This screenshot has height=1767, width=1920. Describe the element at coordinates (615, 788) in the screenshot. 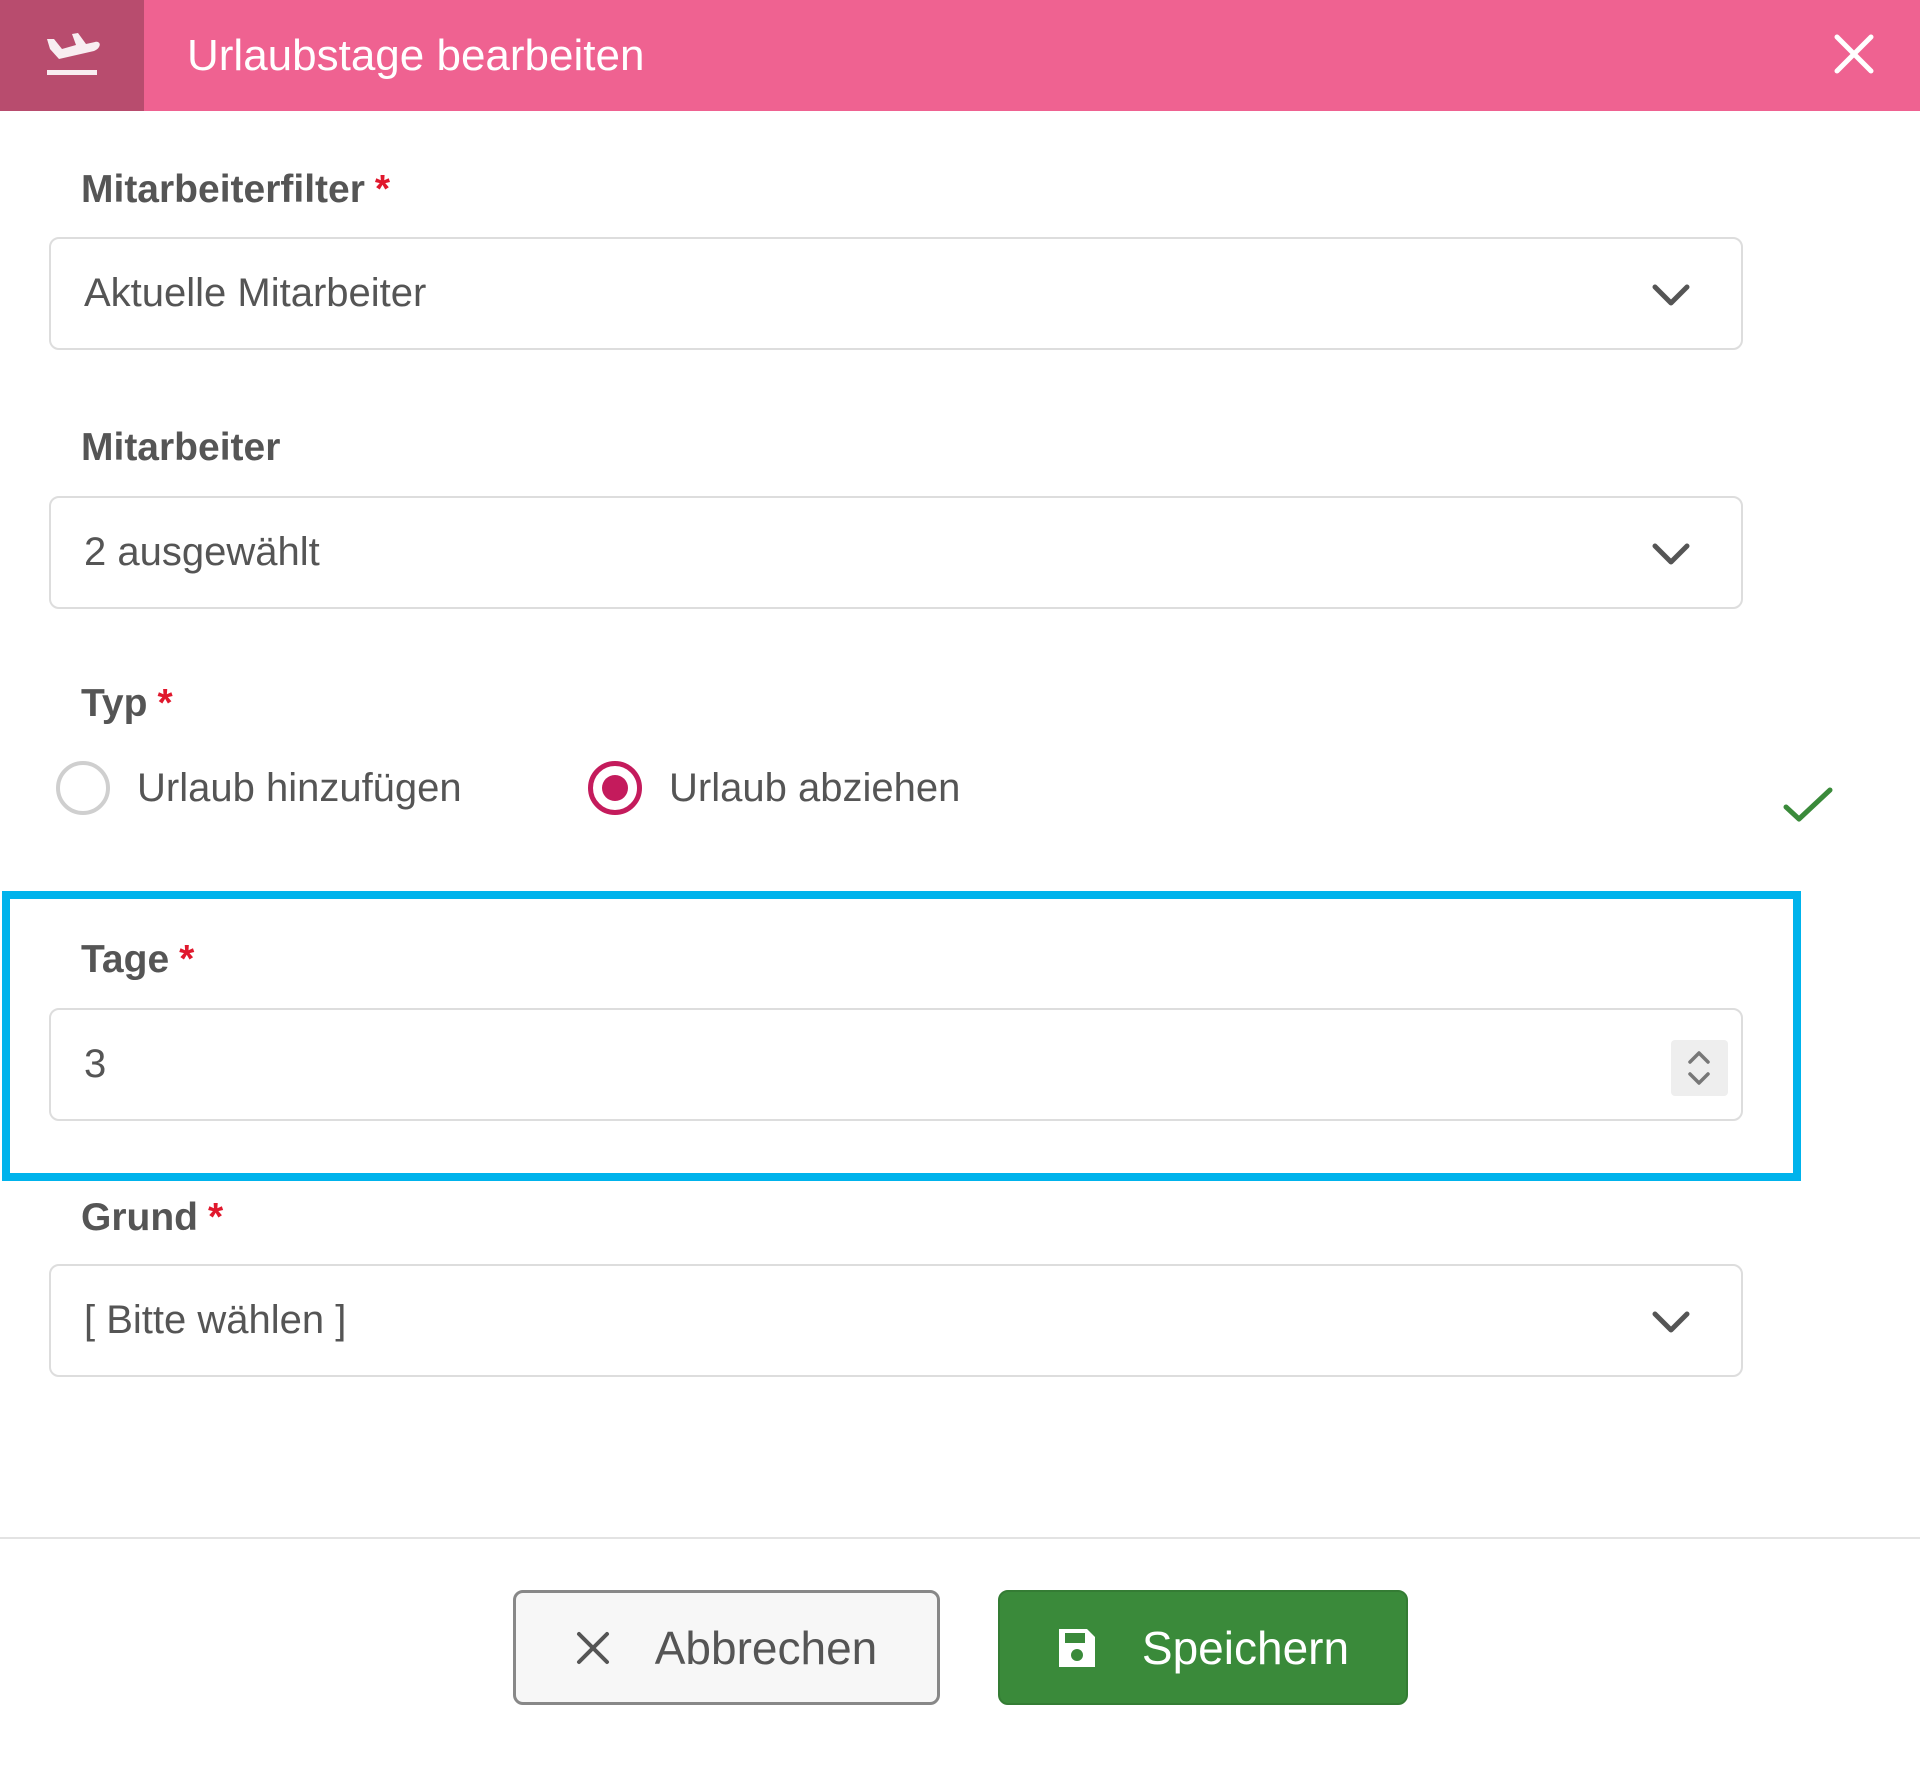

I see `radio-checked-icon` at that location.